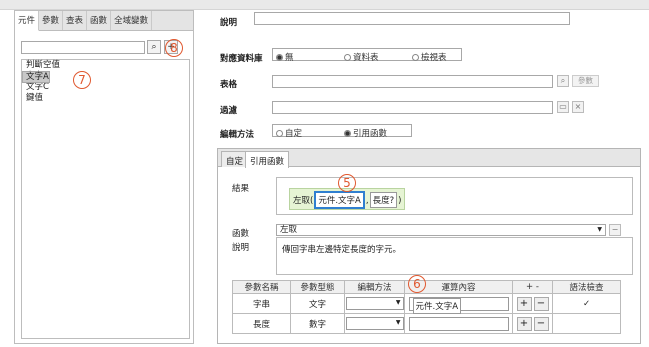 This screenshot has height=347, width=649. Describe the element at coordinates (303, 201) in the screenshot. I see `function-name: 左取(` at that location.